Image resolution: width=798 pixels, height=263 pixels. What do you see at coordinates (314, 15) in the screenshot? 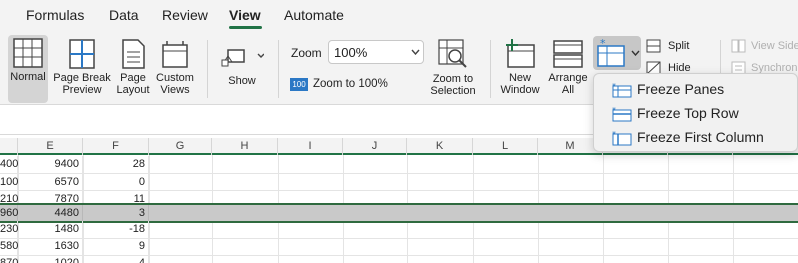
I see `tab-automate: Automate` at bounding box center [314, 15].